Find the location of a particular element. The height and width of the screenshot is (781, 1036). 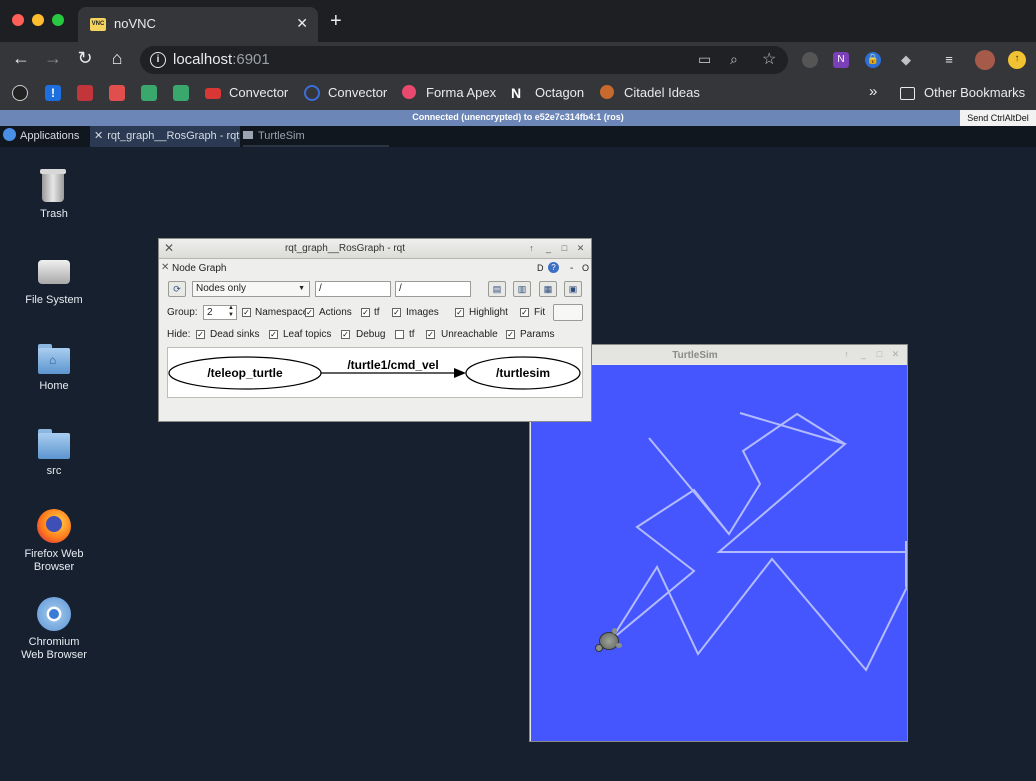

node-filter-input: / is located at coordinates (353, 289).